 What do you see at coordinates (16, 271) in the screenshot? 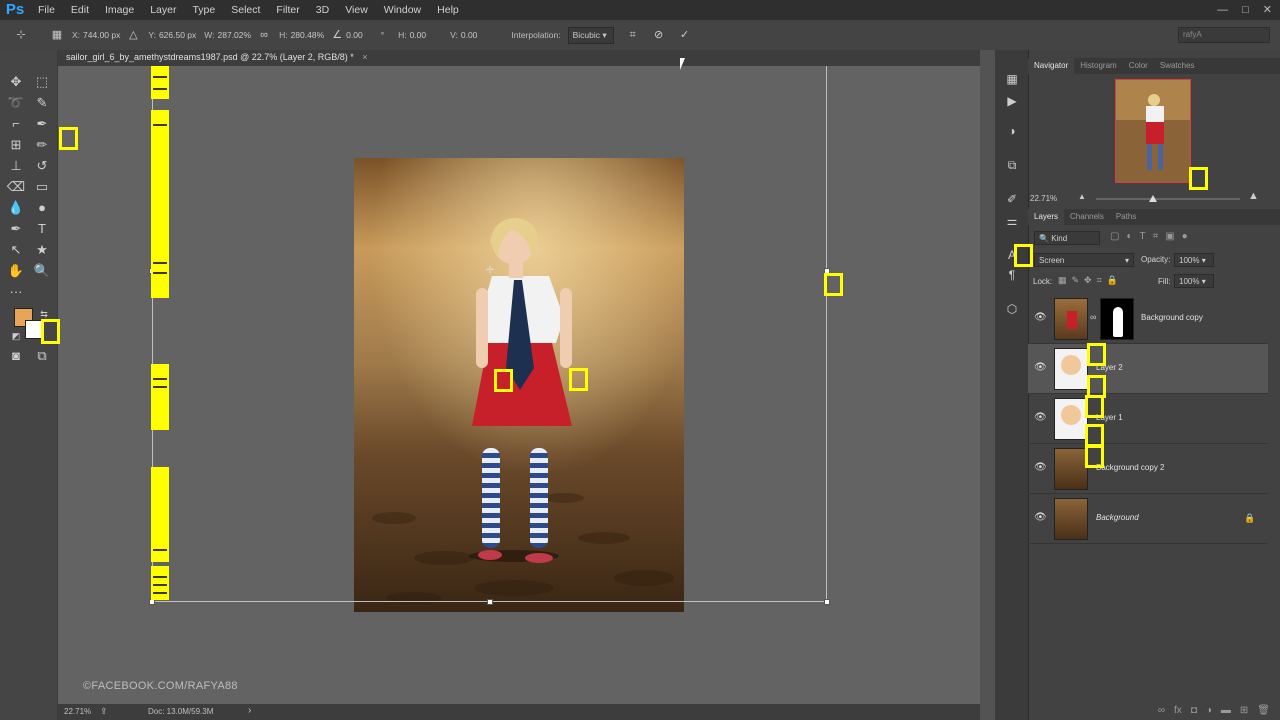
I see `hand-tool-icon: ✋` at bounding box center [16, 271].